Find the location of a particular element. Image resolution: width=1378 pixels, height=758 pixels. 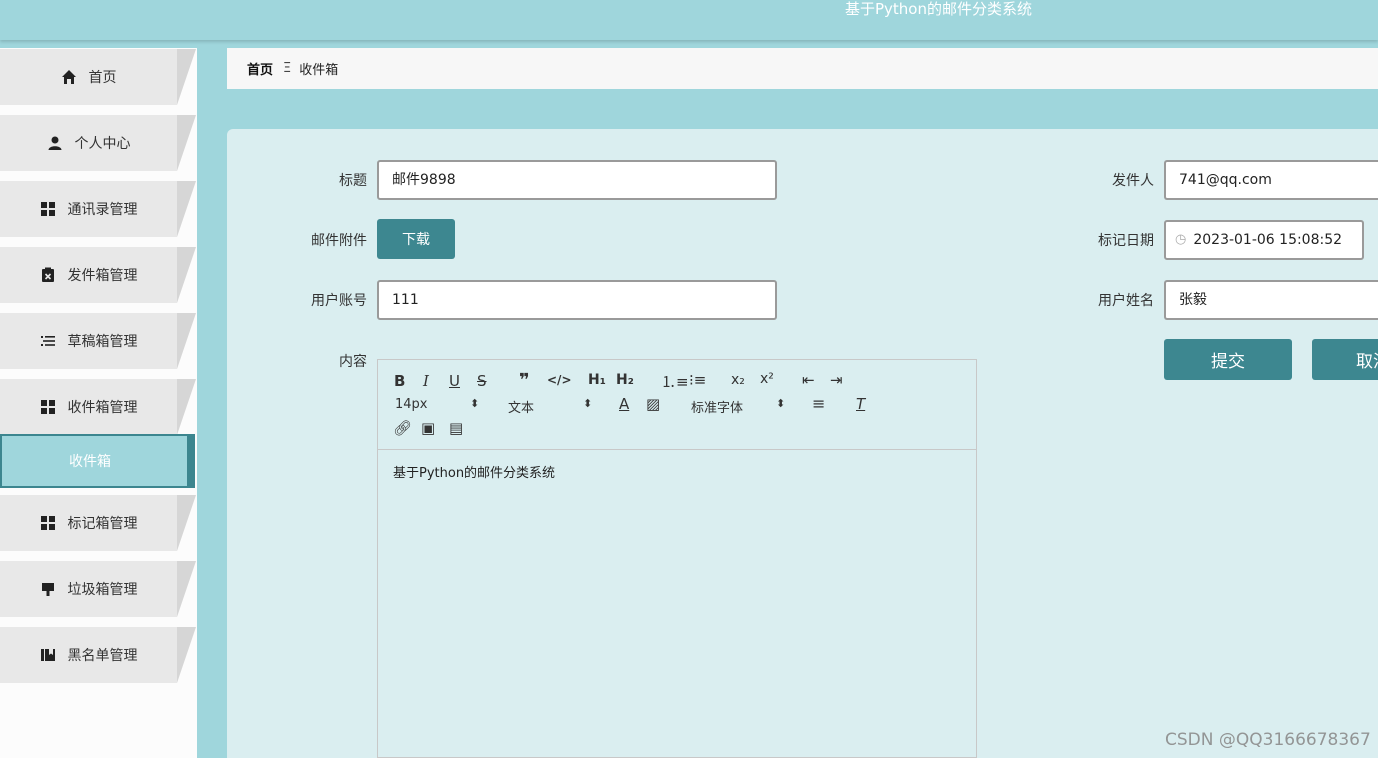

account-label: 用户账号 is located at coordinates (339, 301).